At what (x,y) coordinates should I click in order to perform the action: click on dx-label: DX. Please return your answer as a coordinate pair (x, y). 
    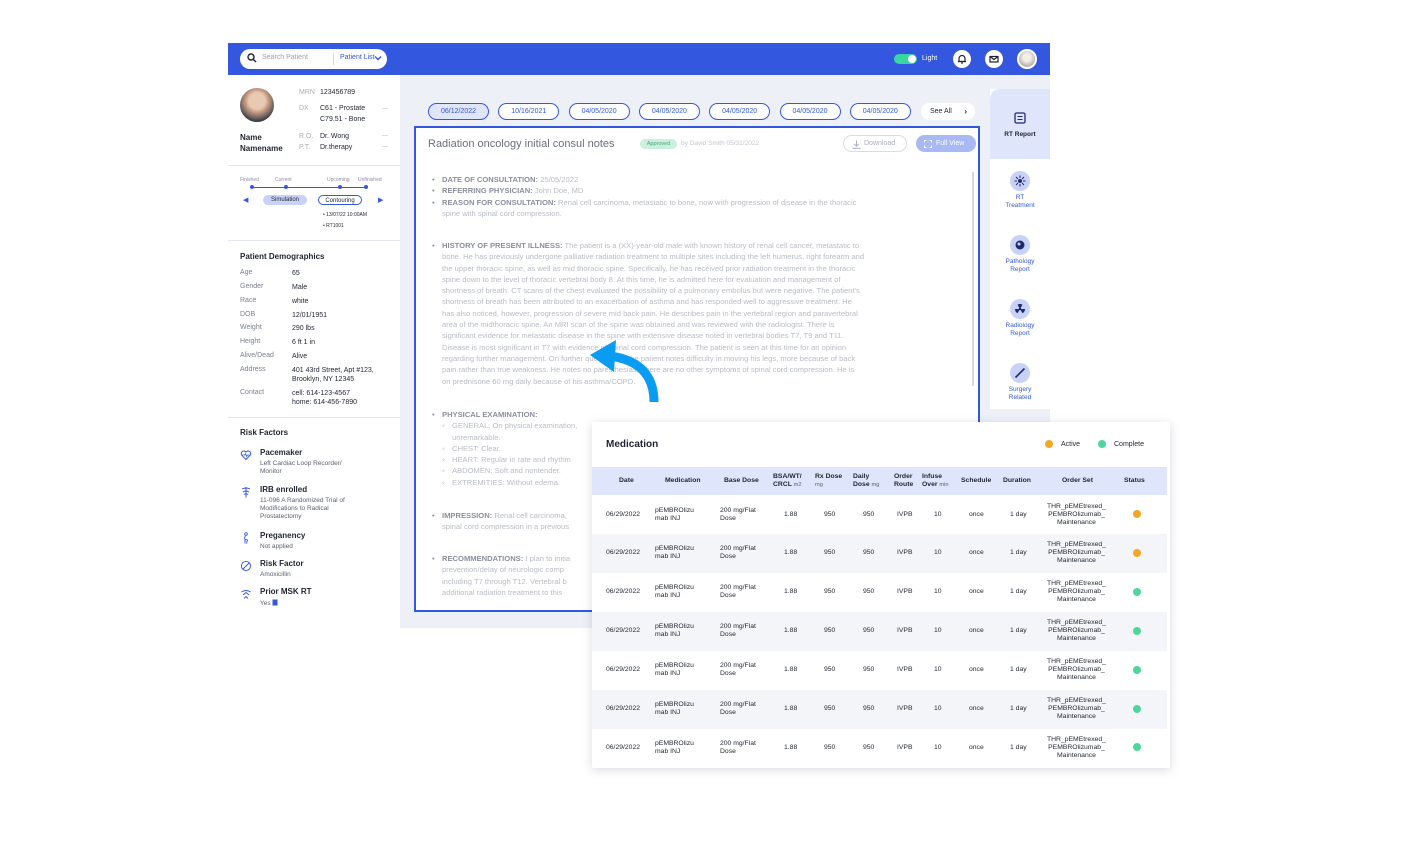
    Looking at the image, I should click on (304, 108).